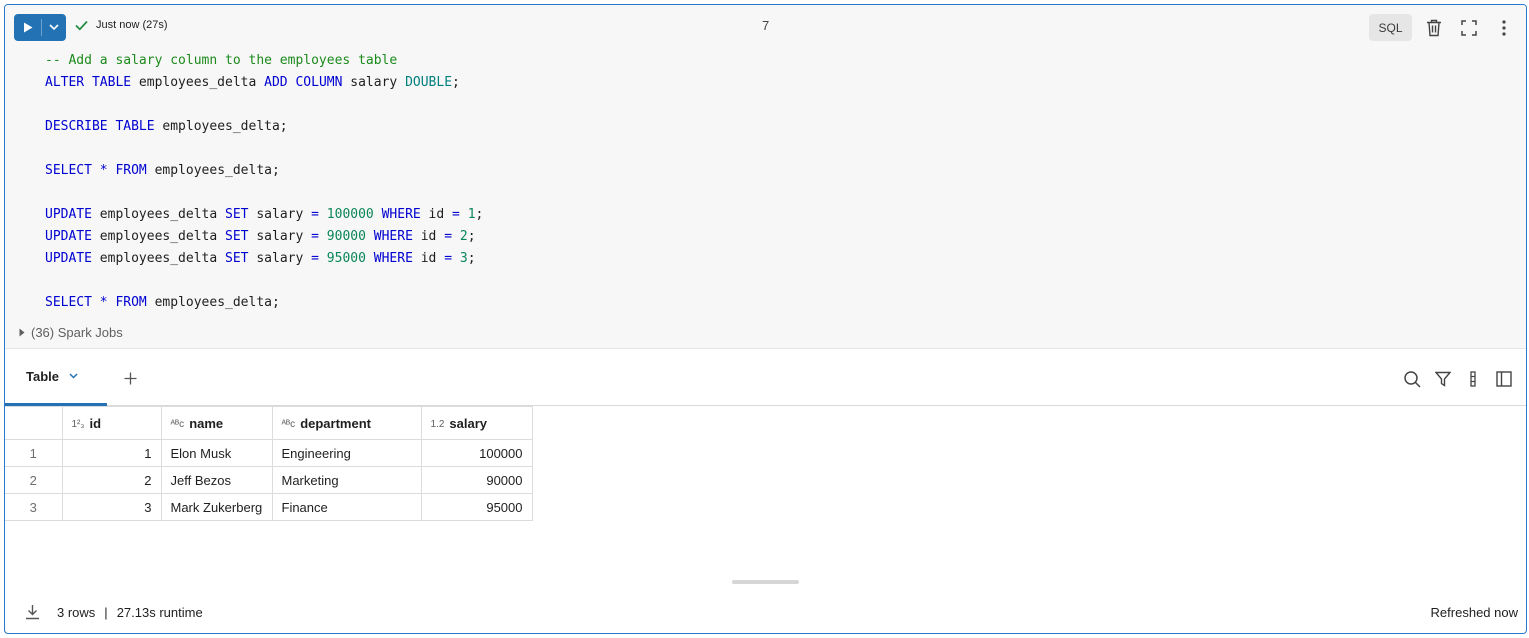 The width and height of the screenshot is (1529, 638). What do you see at coordinates (111, 507) in the screenshot?
I see `cell-id: 3` at bounding box center [111, 507].